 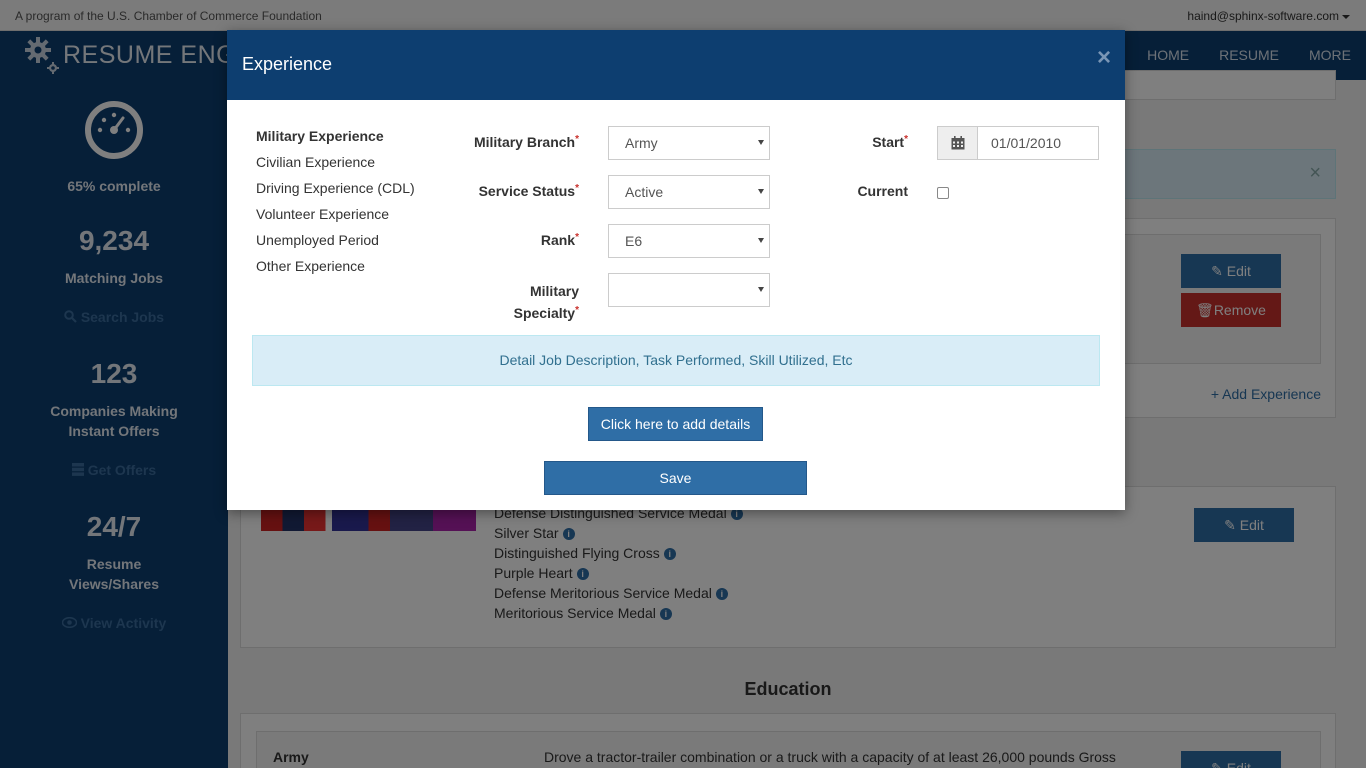 What do you see at coordinates (335, 214) in the screenshot?
I see `experience-type-volunteer: Volunteer Experience` at bounding box center [335, 214].